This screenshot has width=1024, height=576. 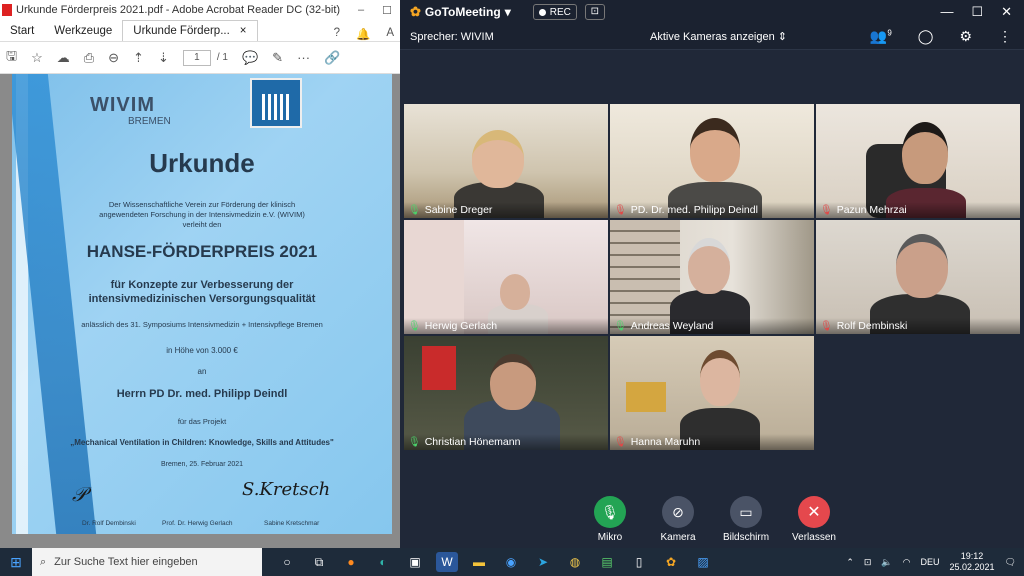 I want to click on print-icon: ⎙, so click(x=89, y=58).